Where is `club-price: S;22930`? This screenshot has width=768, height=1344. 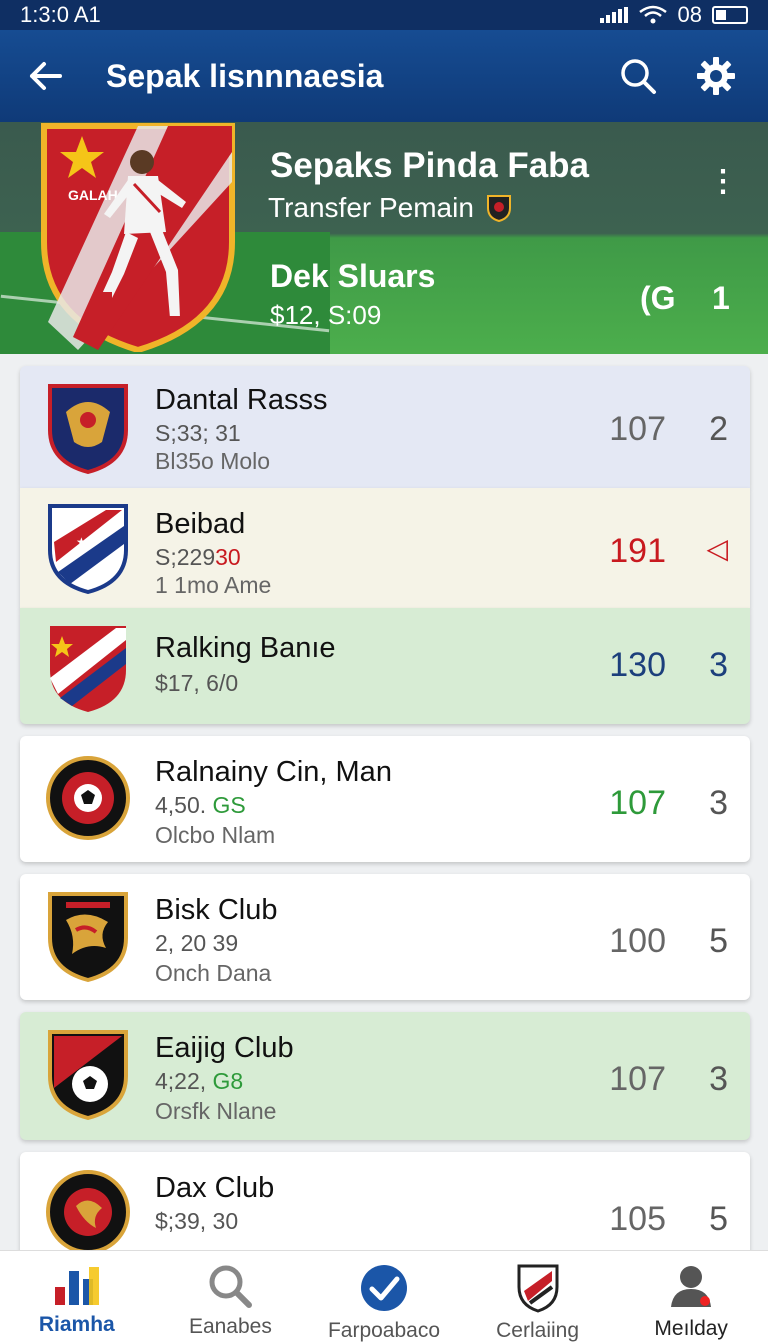 club-price: S;22930 is located at coordinates (198, 557).